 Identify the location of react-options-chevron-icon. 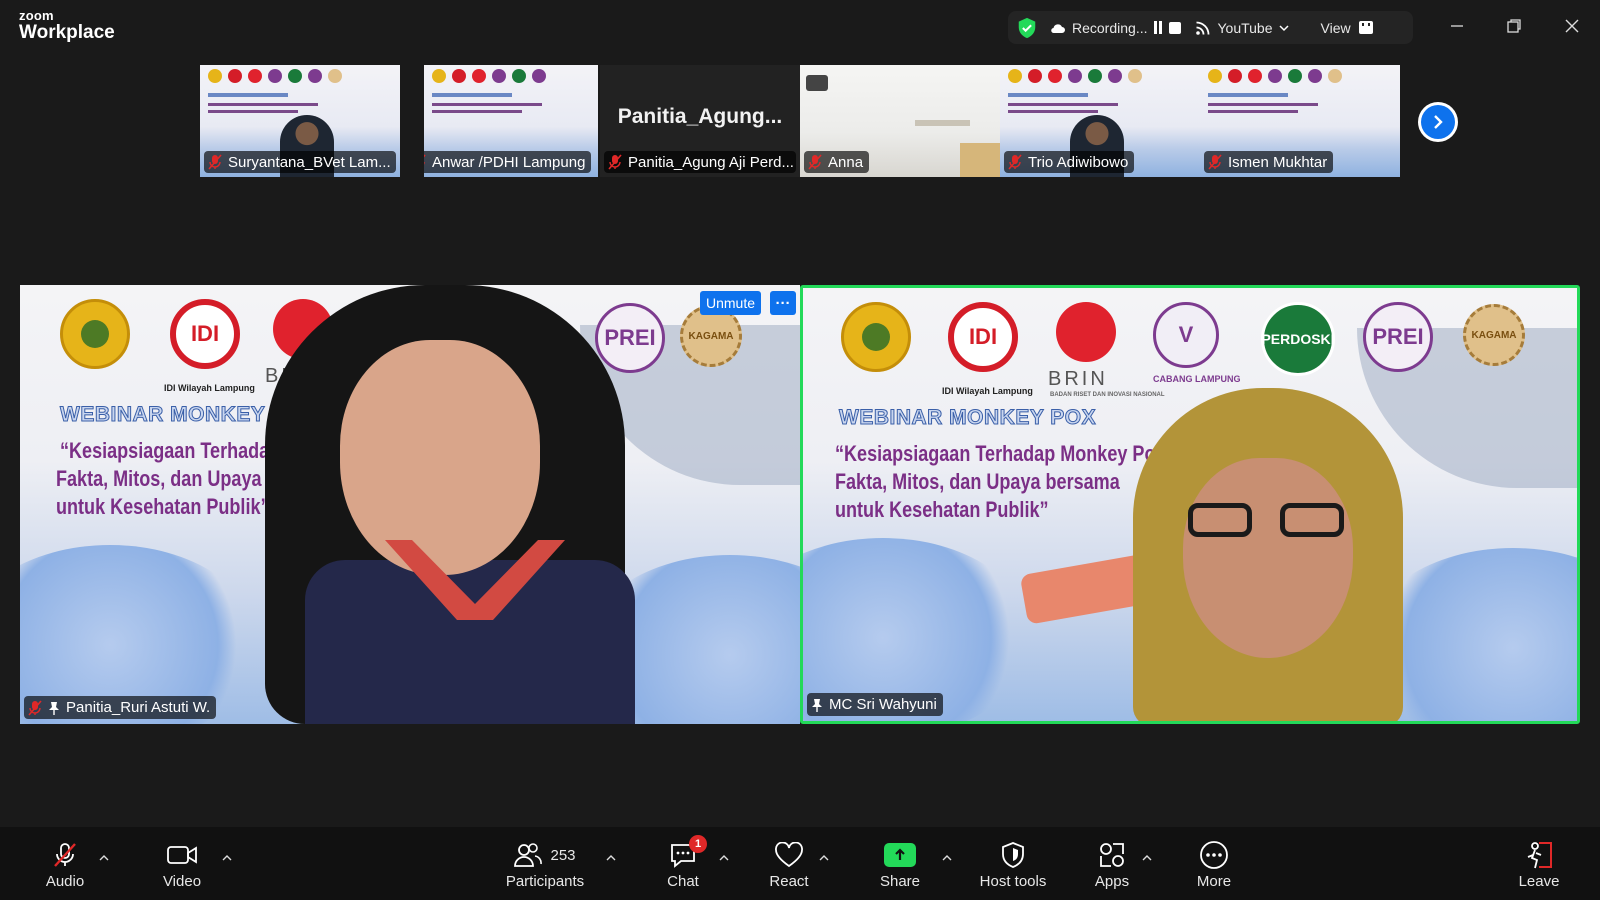
(824, 858).